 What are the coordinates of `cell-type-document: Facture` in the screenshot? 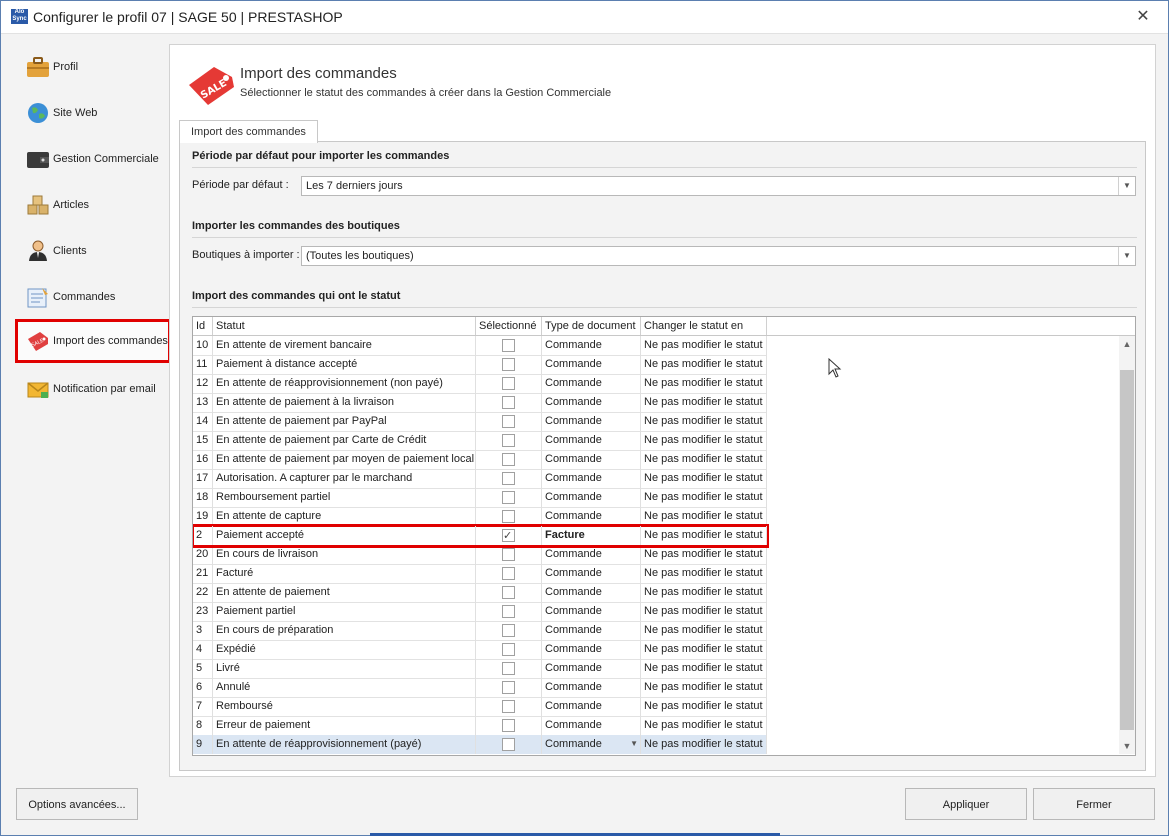 It's located at (591, 535).